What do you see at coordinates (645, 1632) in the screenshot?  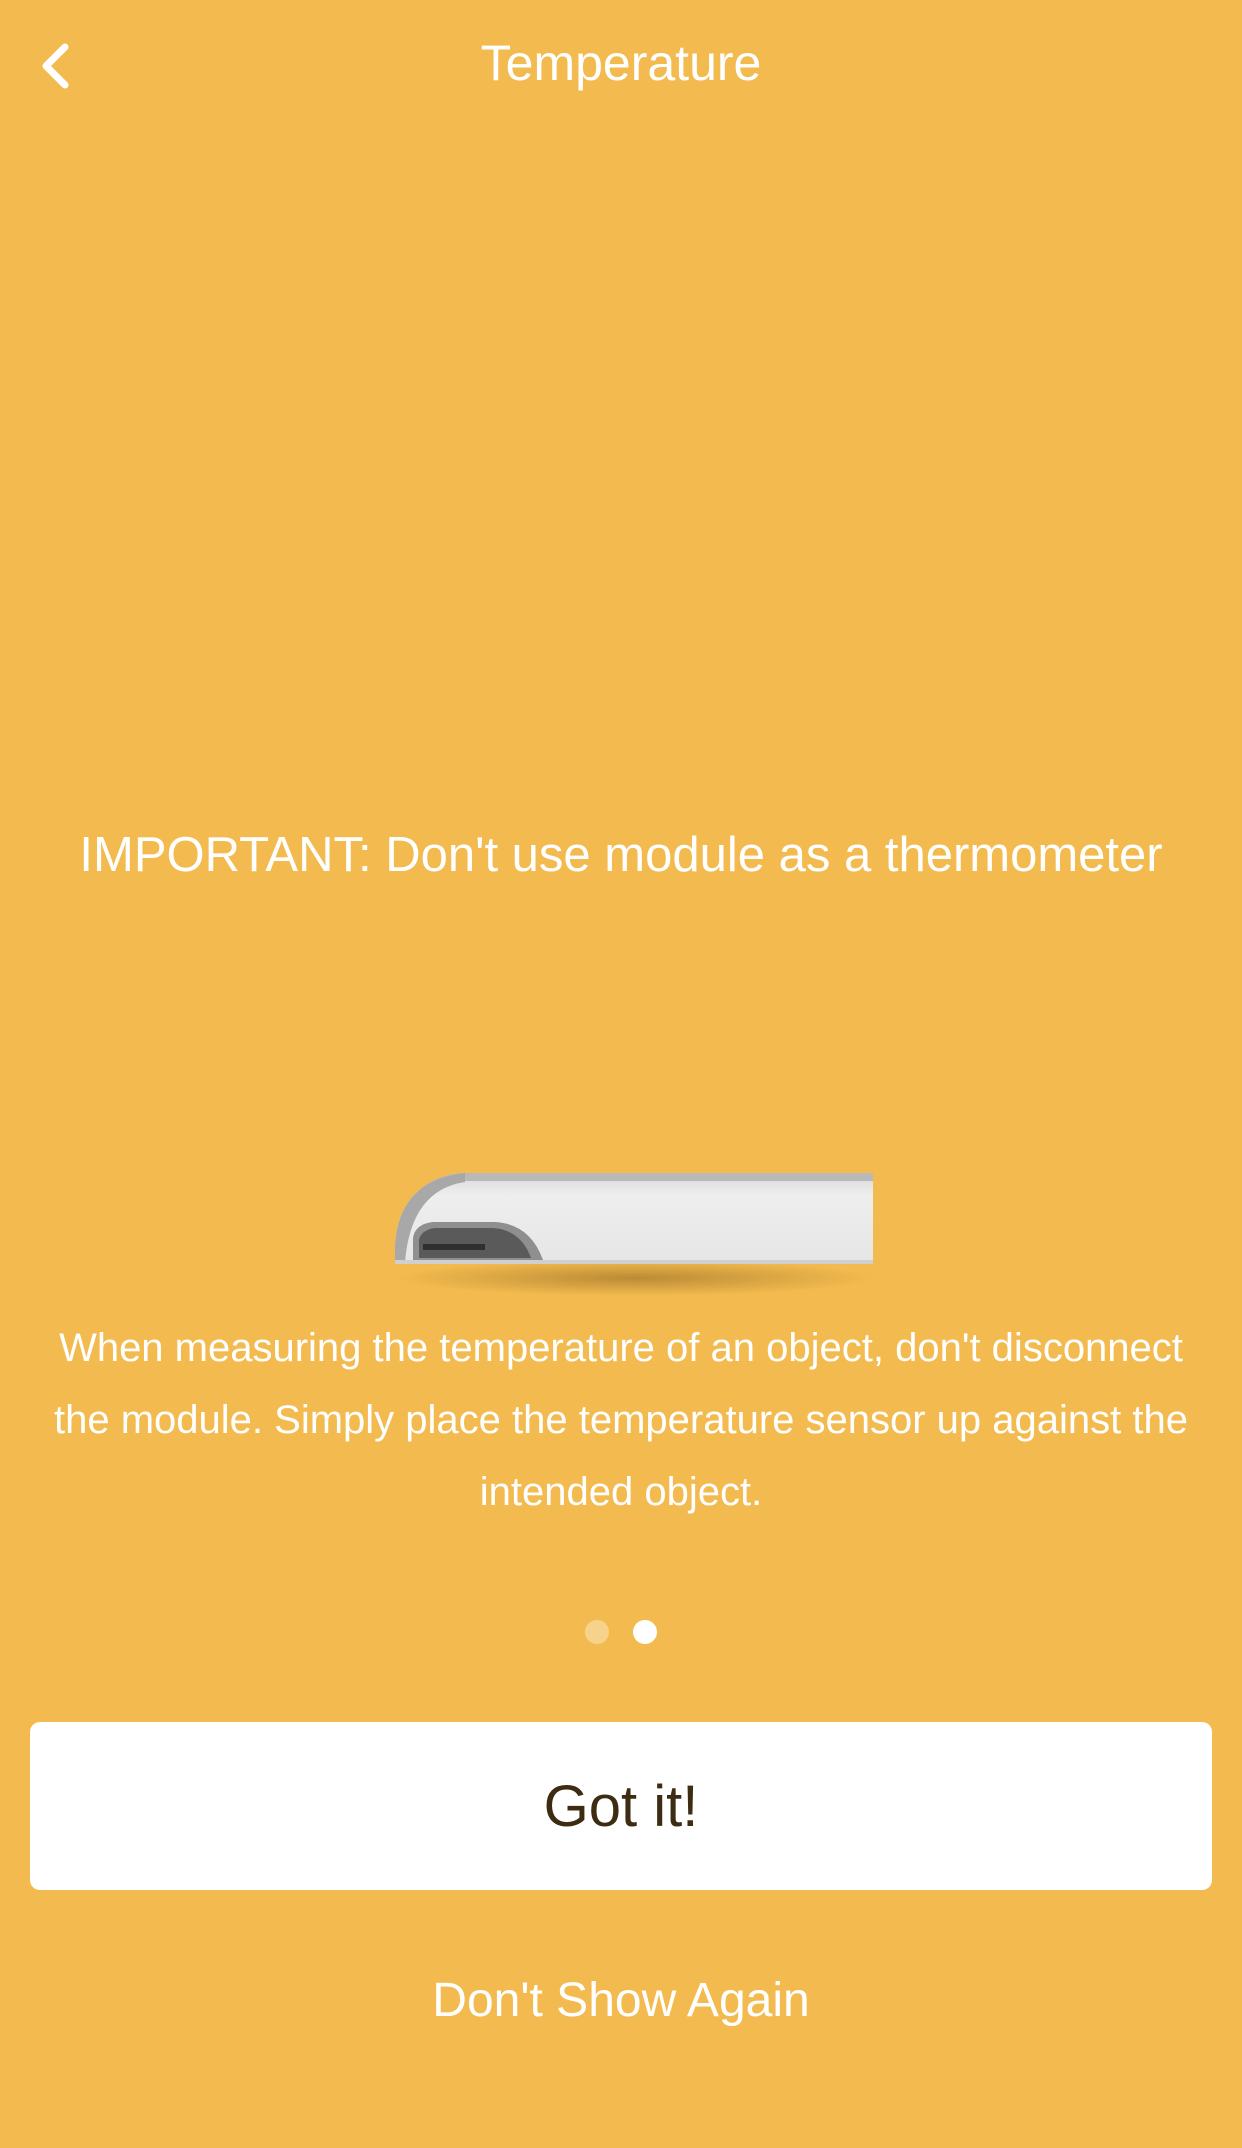 I see `page-dot-2-active` at bounding box center [645, 1632].